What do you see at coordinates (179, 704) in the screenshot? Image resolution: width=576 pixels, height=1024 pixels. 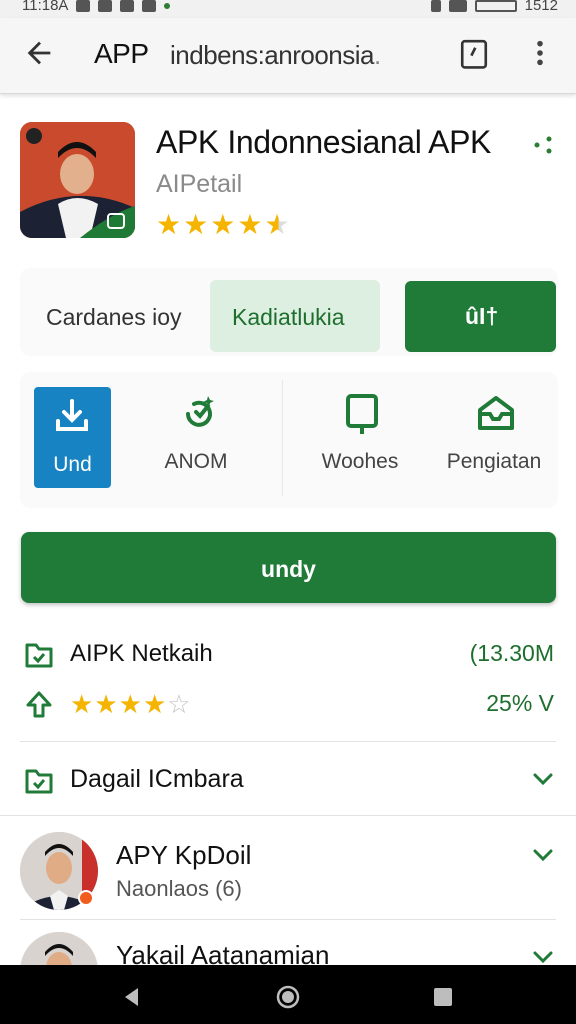 I see `empty-star-icon: ☆` at bounding box center [179, 704].